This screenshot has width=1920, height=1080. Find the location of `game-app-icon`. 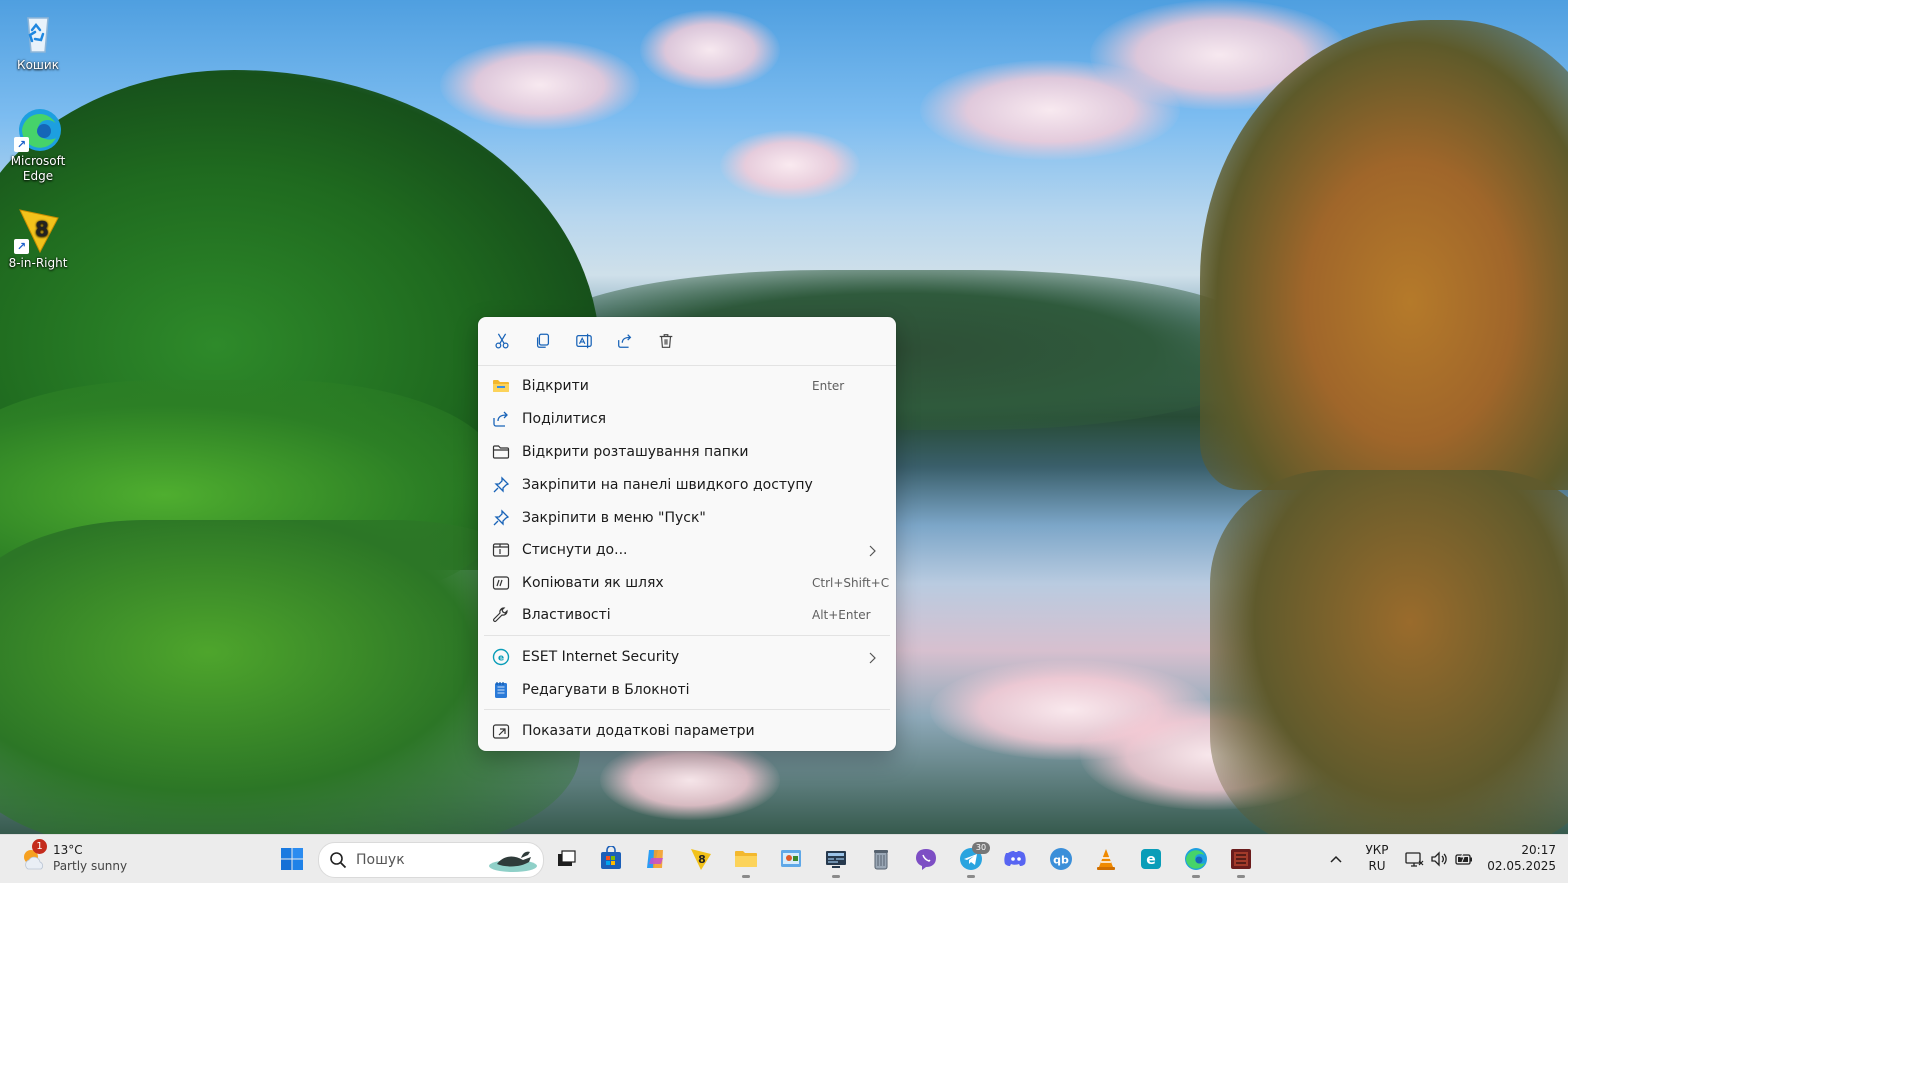

game-app-icon is located at coordinates (1241, 859).